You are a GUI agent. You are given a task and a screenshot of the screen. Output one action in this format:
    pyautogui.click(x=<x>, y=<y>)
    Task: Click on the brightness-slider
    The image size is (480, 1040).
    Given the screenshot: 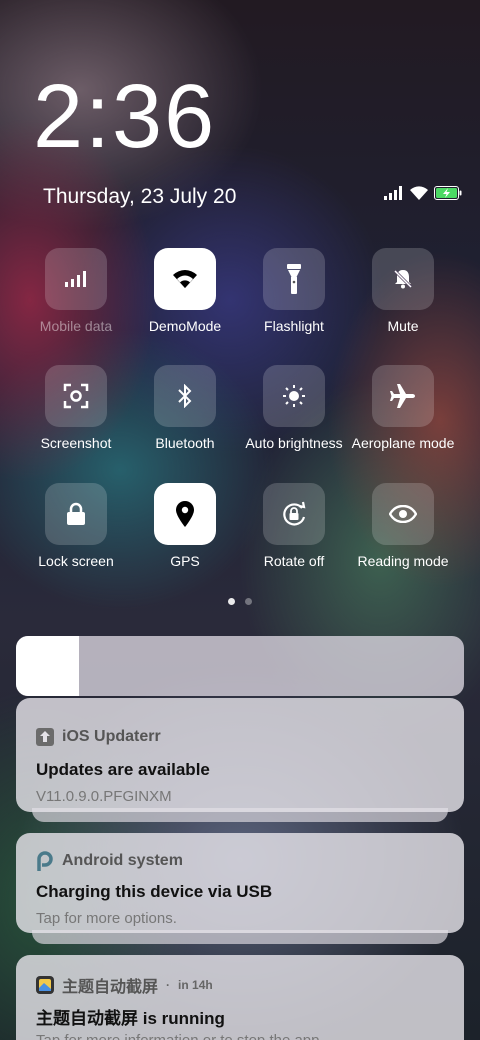 What is the action you would take?
    pyautogui.click(x=240, y=666)
    